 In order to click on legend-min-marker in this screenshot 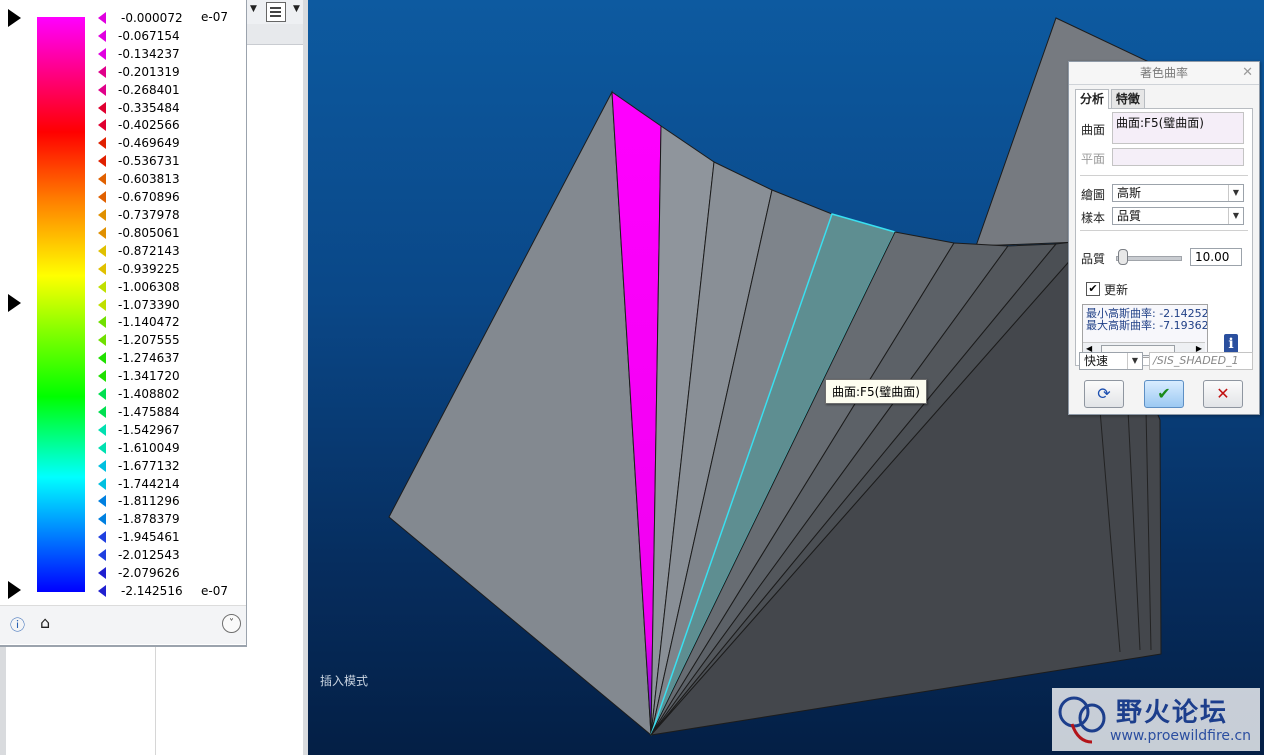, I will do `click(14, 590)`.